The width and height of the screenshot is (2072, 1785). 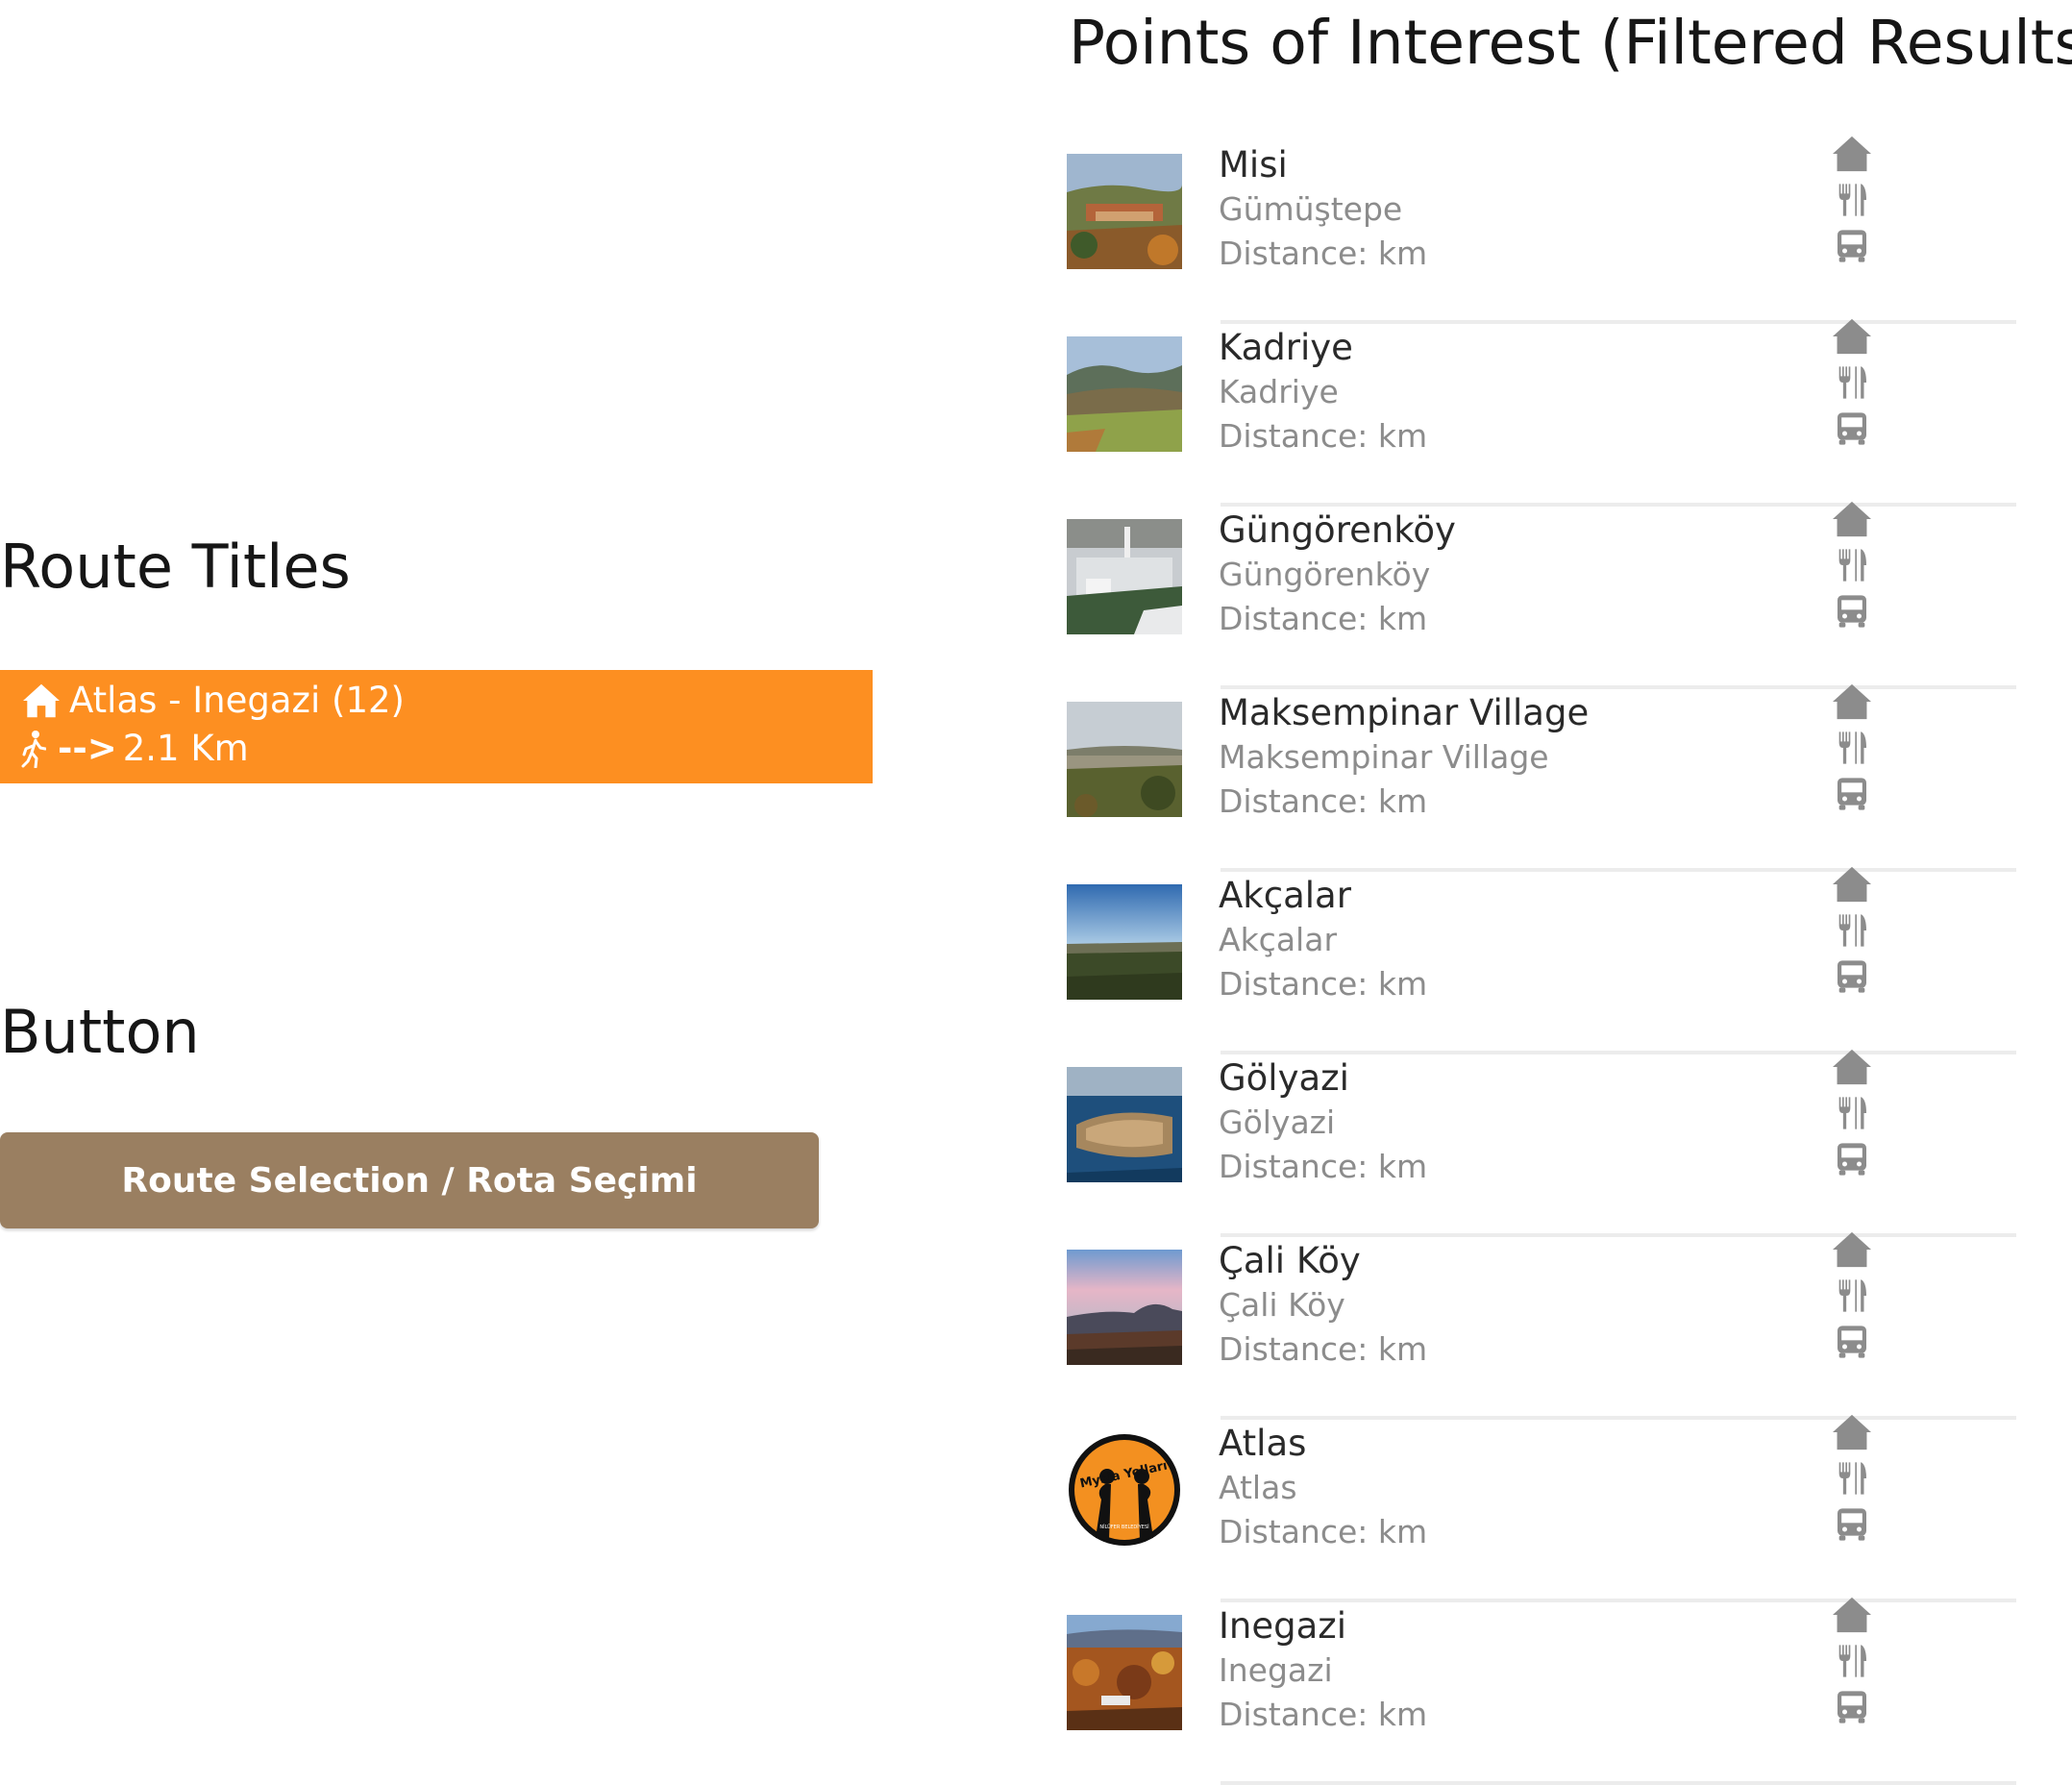 I want to click on route-distance-line: --> 2.1 Km, so click(x=135, y=748).